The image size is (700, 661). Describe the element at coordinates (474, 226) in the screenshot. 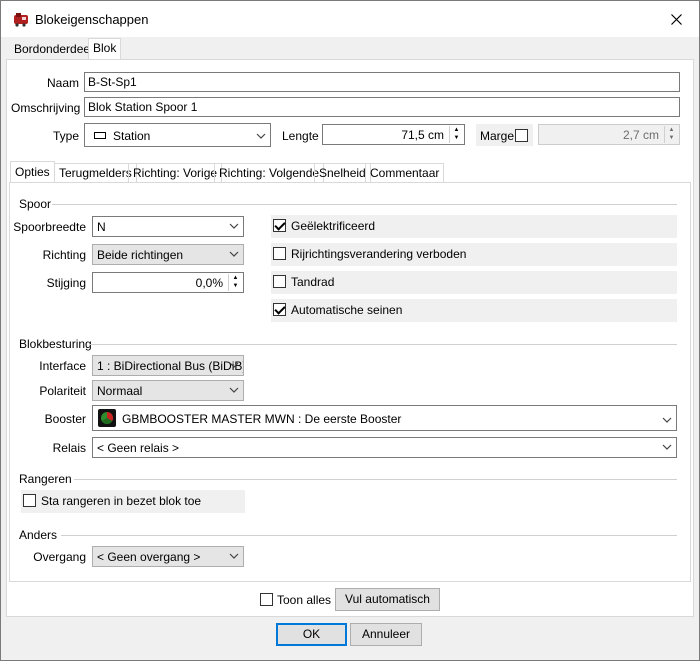

I see `check-row-geelektrificeerd: Geëlektrificeerd` at that location.